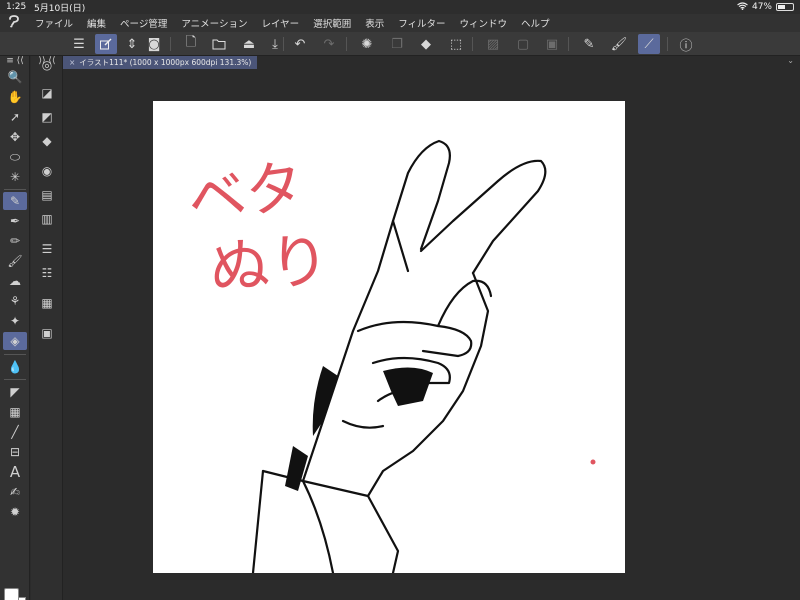 This screenshot has width=800, height=600. What do you see at coordinates (15, 432) in the screenshot?
I see `line-icon: ╱` at bounding box center [15, 432].